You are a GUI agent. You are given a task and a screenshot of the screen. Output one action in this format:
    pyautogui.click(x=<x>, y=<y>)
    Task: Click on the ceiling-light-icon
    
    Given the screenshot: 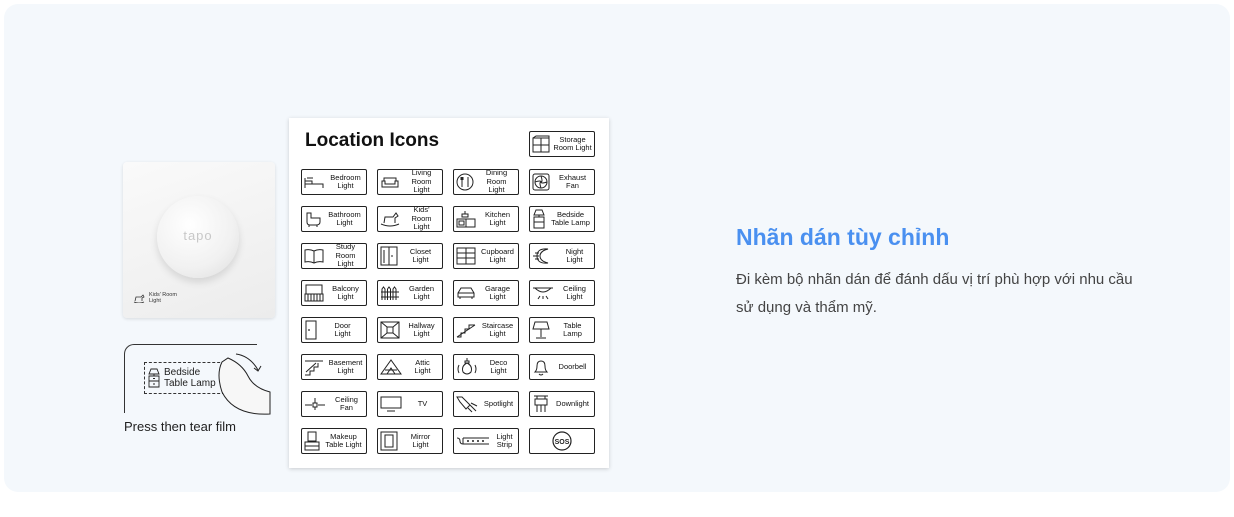 What is the action you would take?
    pyautogui.click(x=543, y=293)
    